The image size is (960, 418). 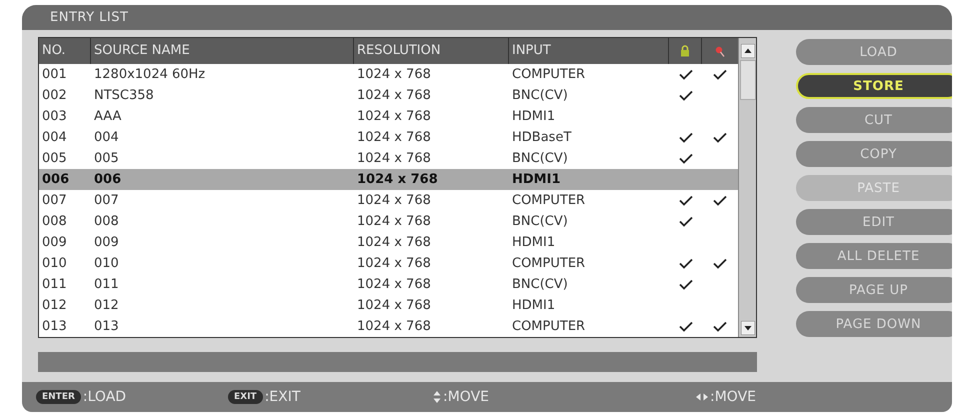 What do you see at coordinates (747, 328) in the screenshot?
I see `scroll-down-arrow-icon` at bounding box center [747, 328].